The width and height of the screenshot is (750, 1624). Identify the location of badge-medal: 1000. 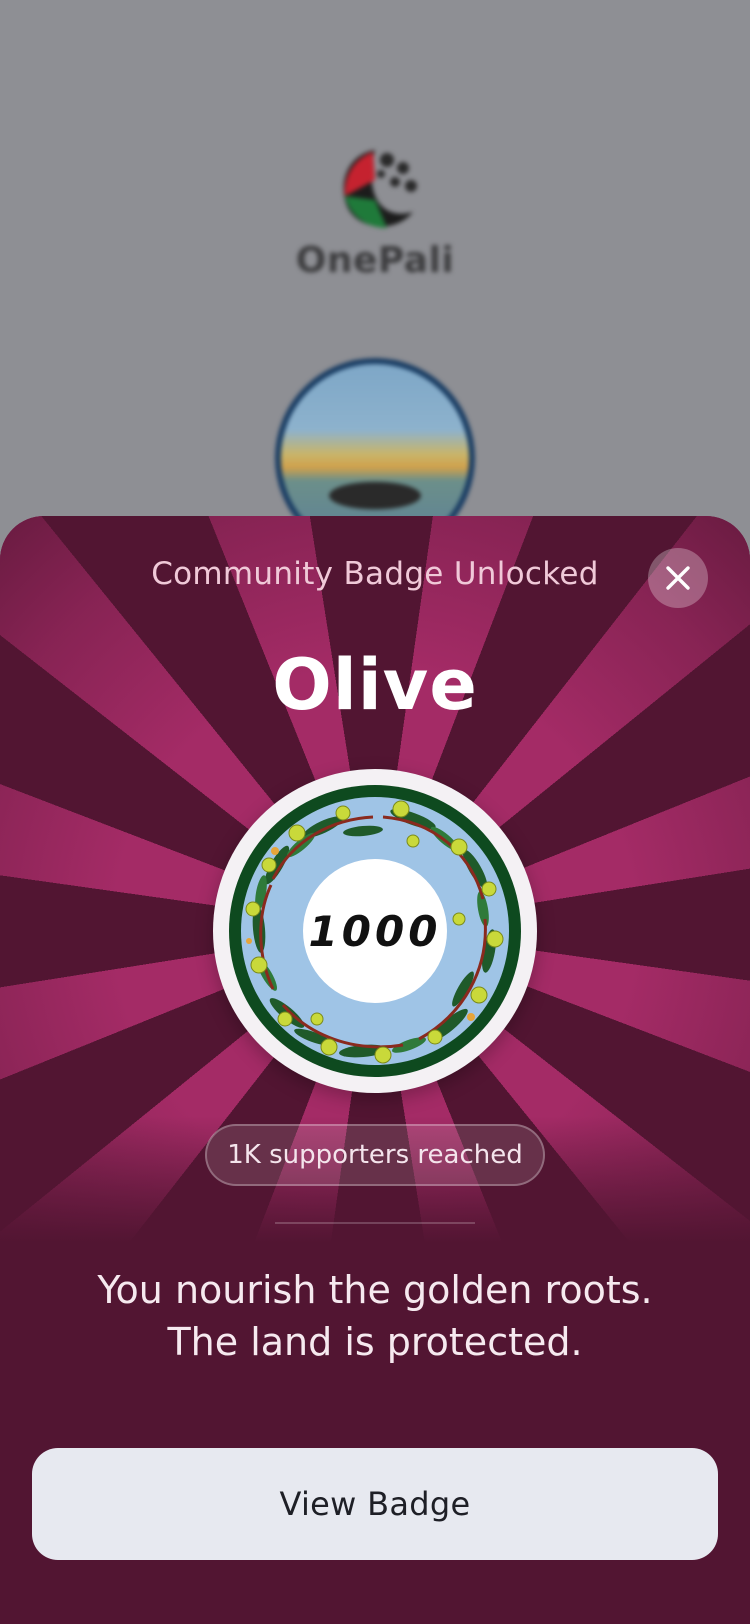
(375, 931).